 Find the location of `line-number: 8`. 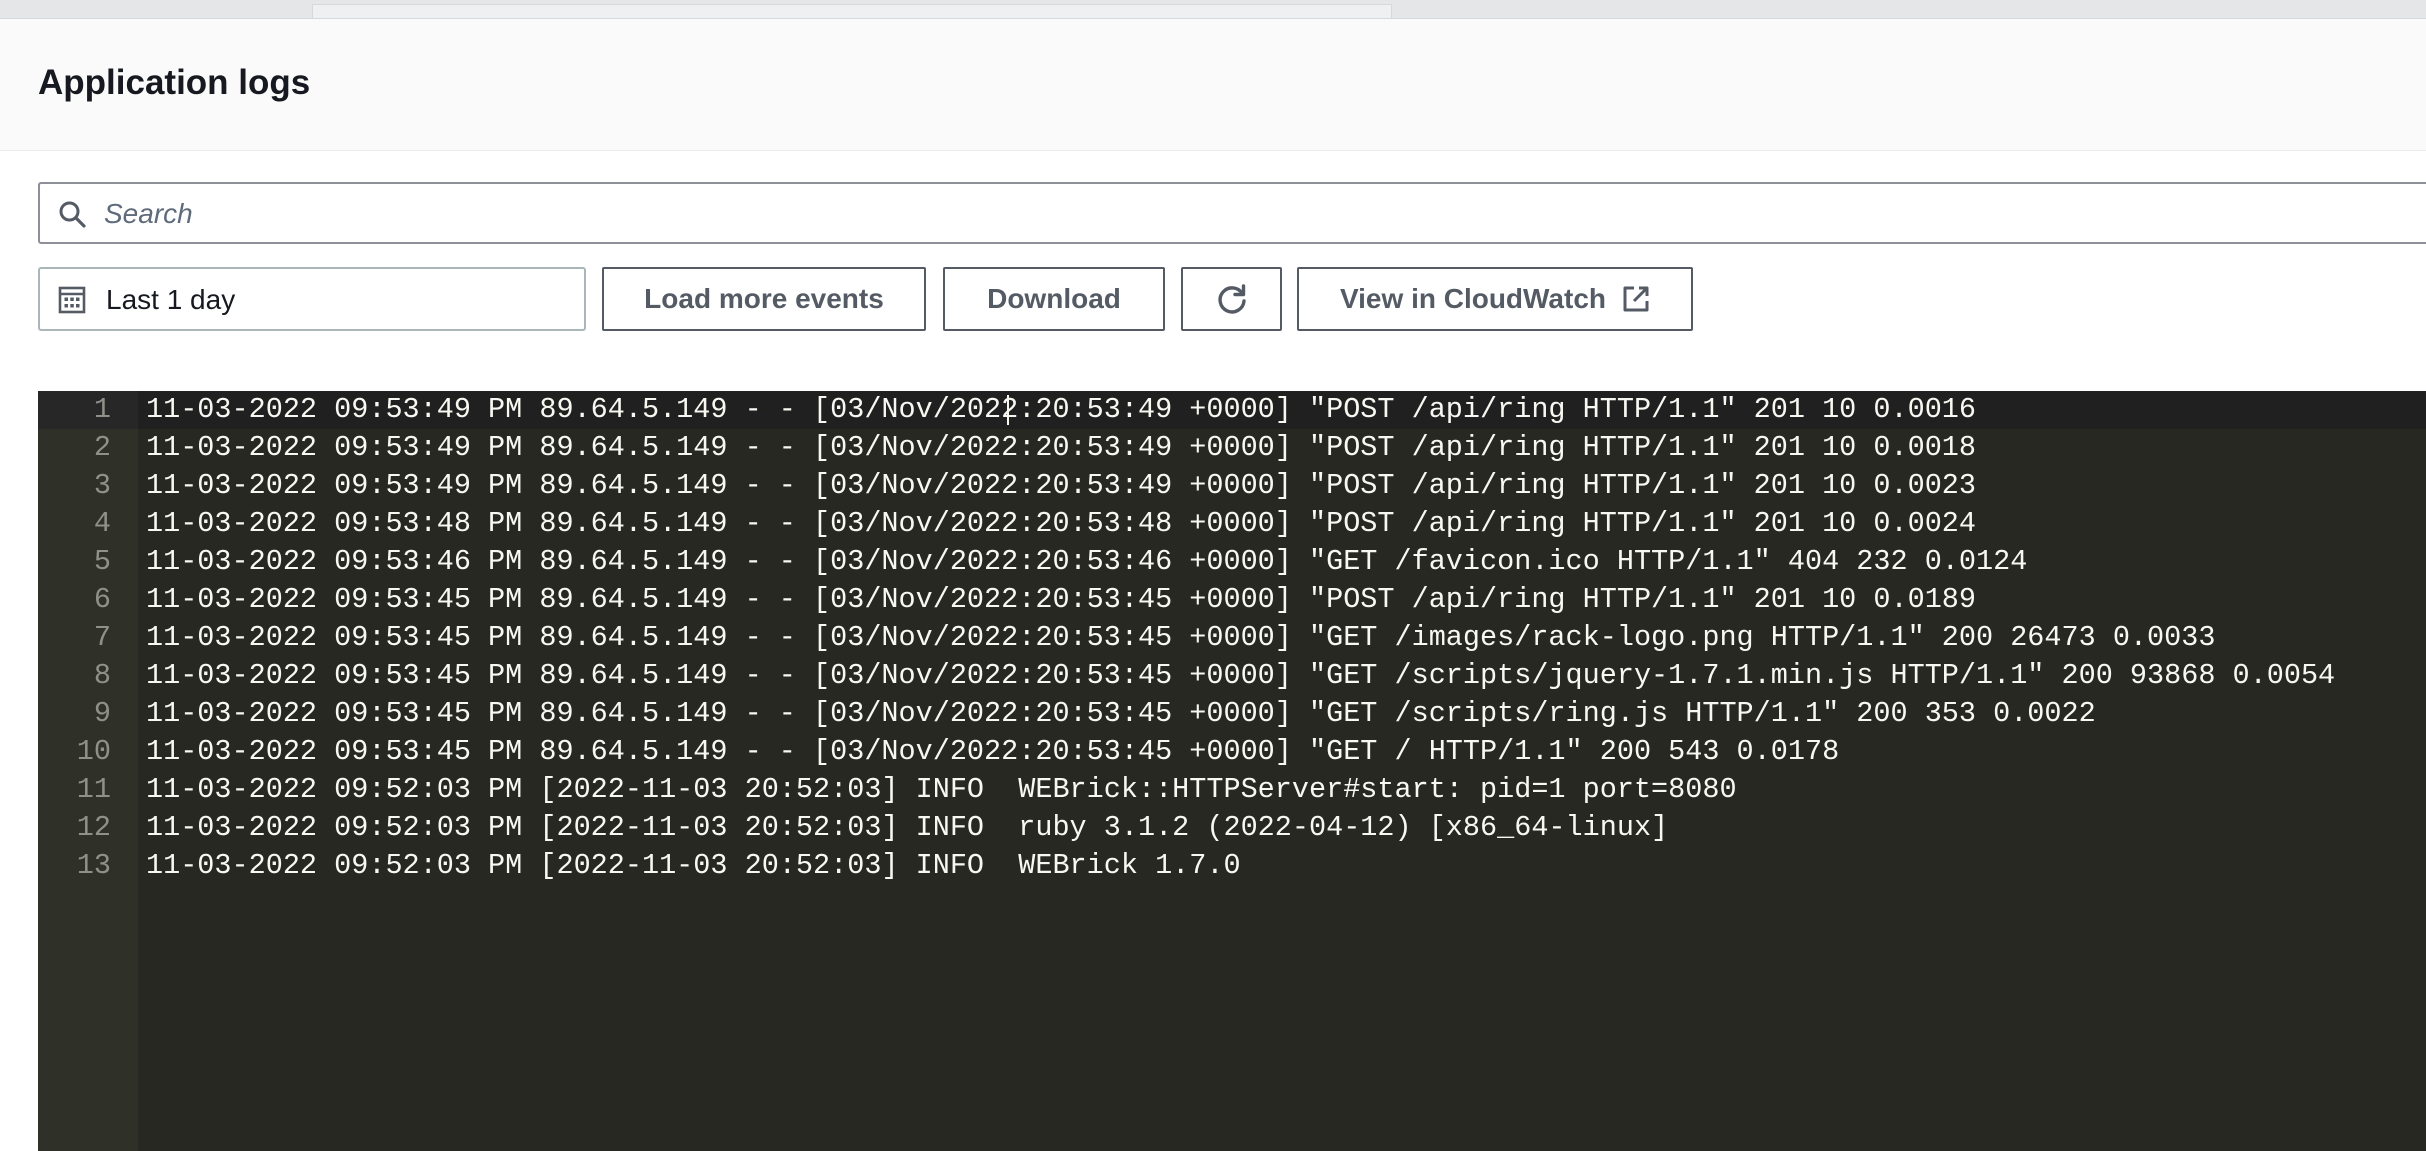

line-number: 8 is located at coordinates (102, 675).